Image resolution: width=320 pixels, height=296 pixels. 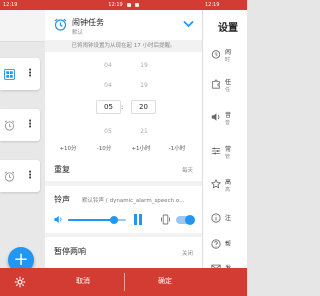 I want to click on settings-row-sound: 音 音, so click(x=225, y=118).